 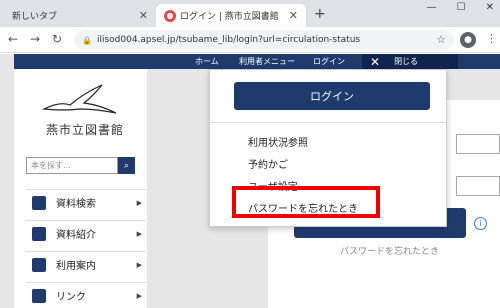 I want to click on open-book-icon, so click(x=39, y=233).